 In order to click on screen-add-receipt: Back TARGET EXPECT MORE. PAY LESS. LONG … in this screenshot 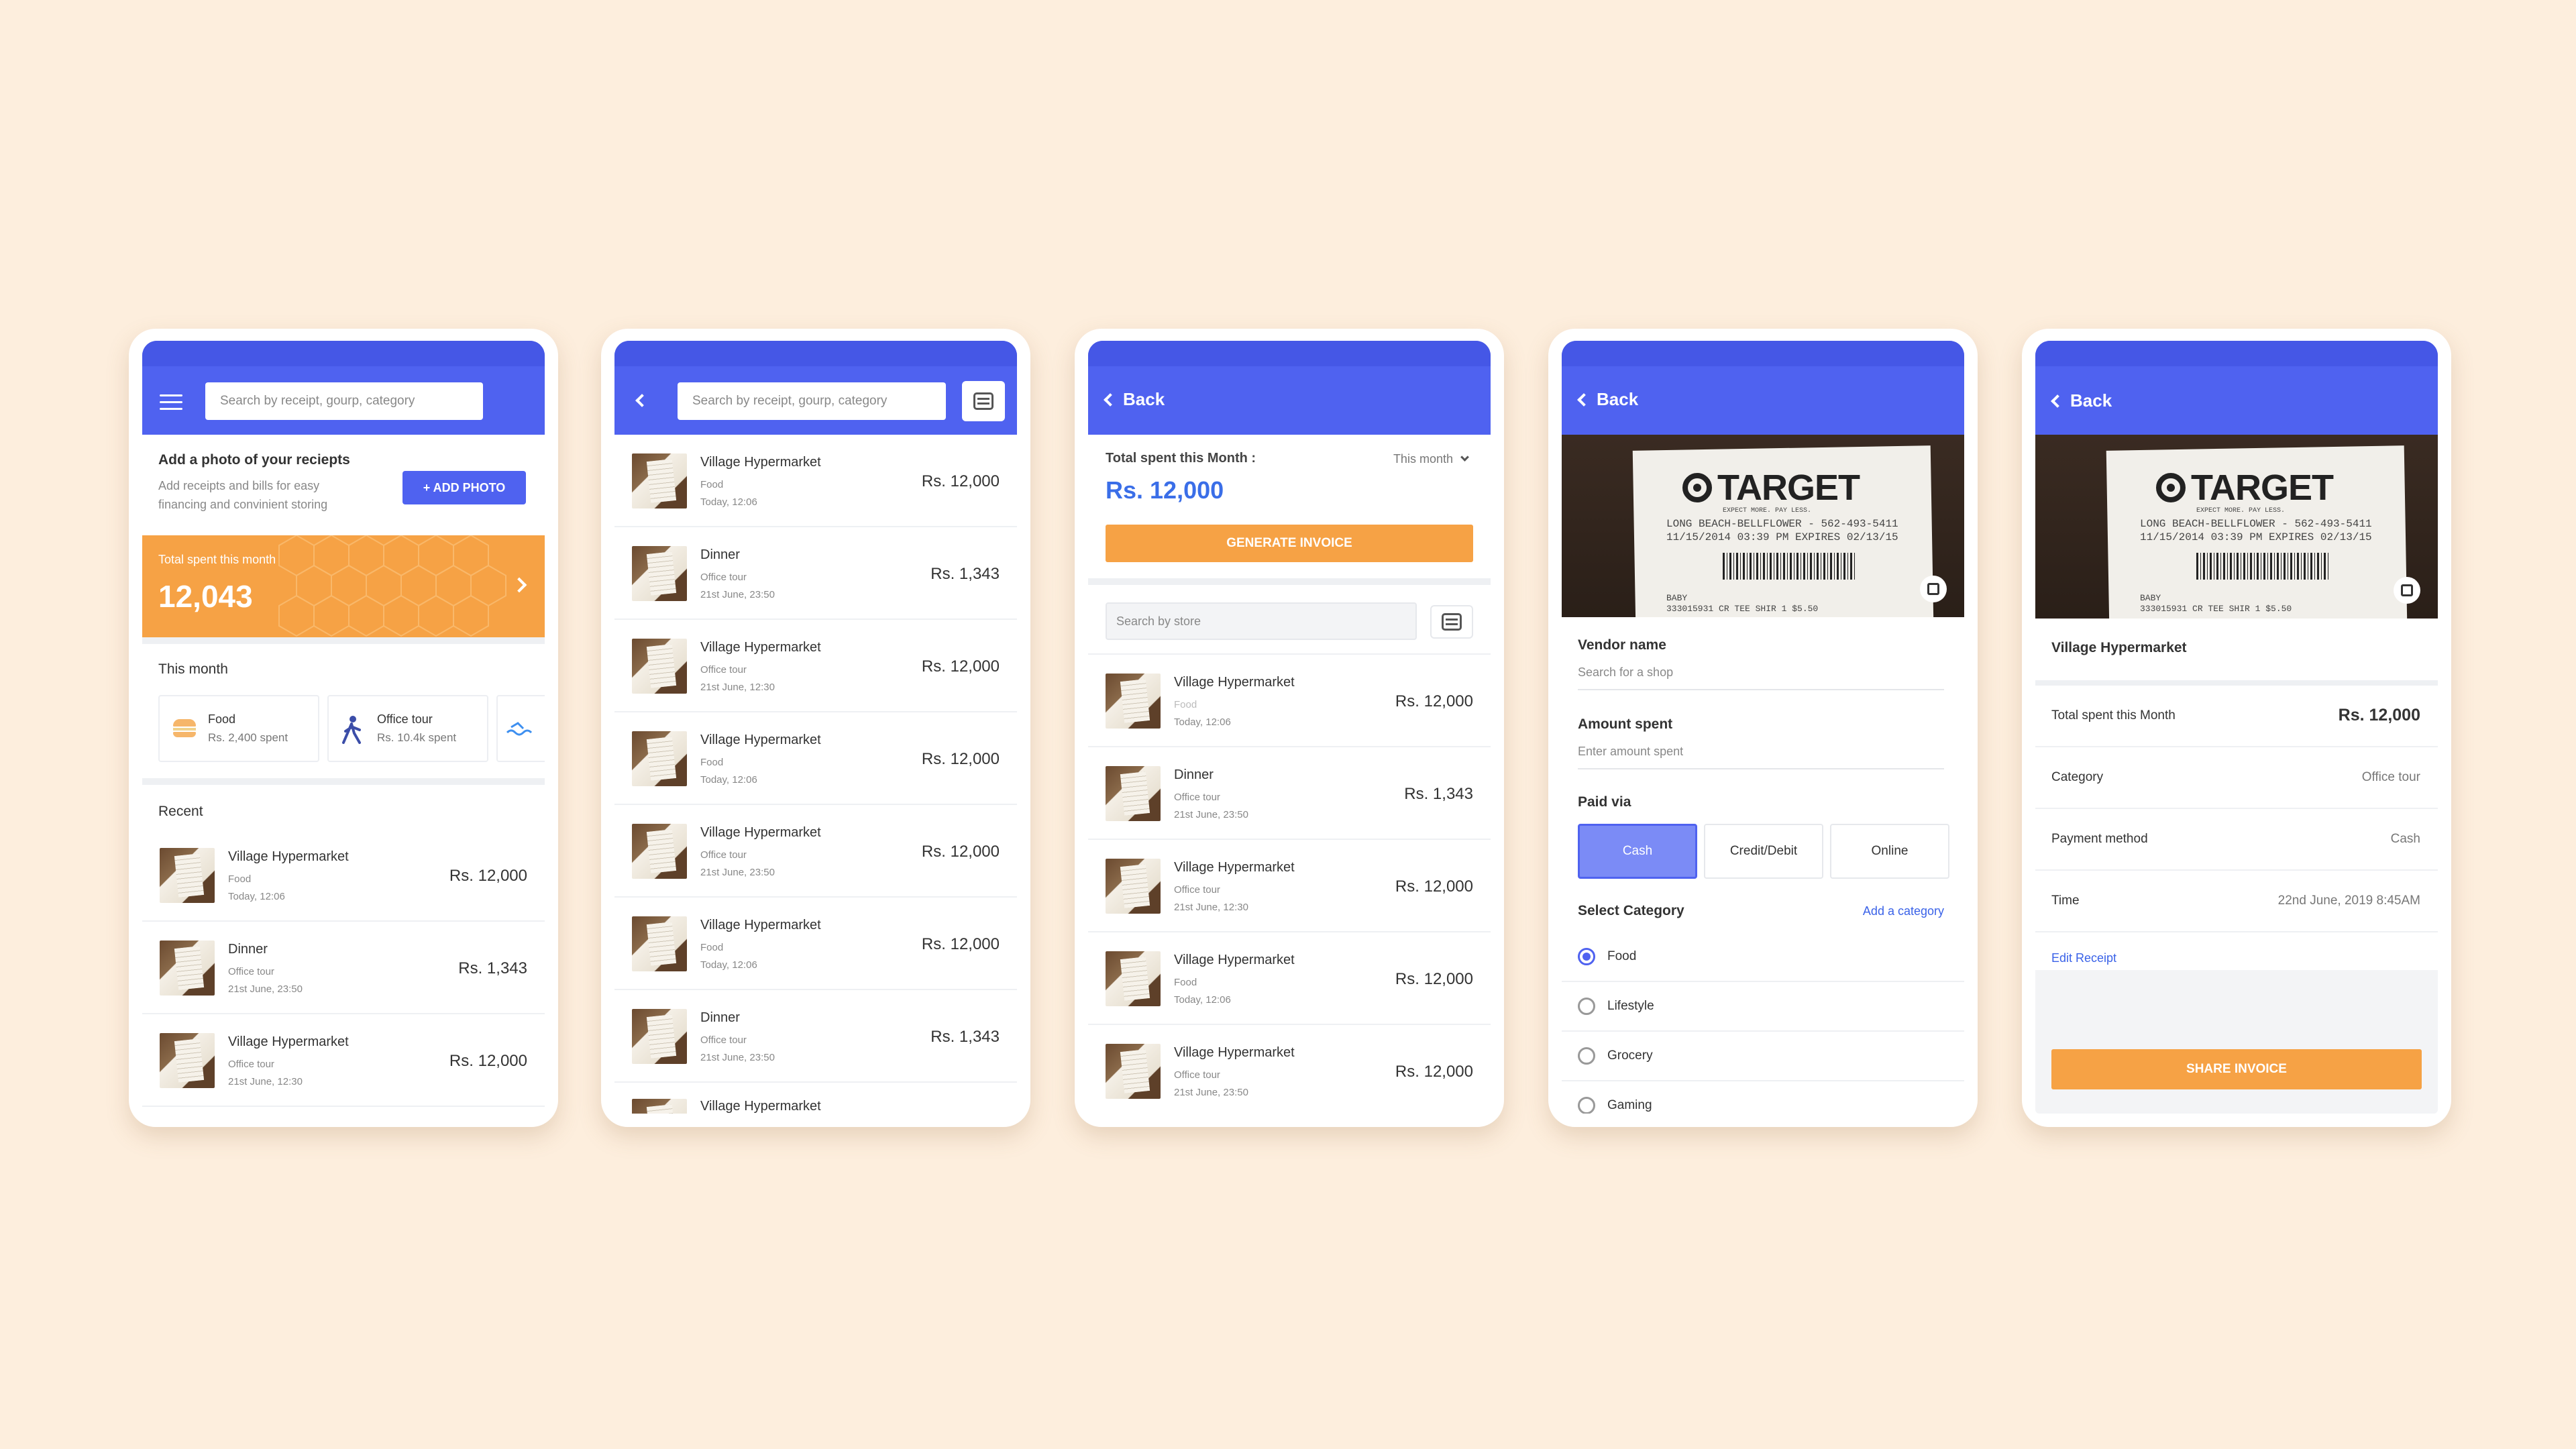, I will do `click(1763, 728)`.